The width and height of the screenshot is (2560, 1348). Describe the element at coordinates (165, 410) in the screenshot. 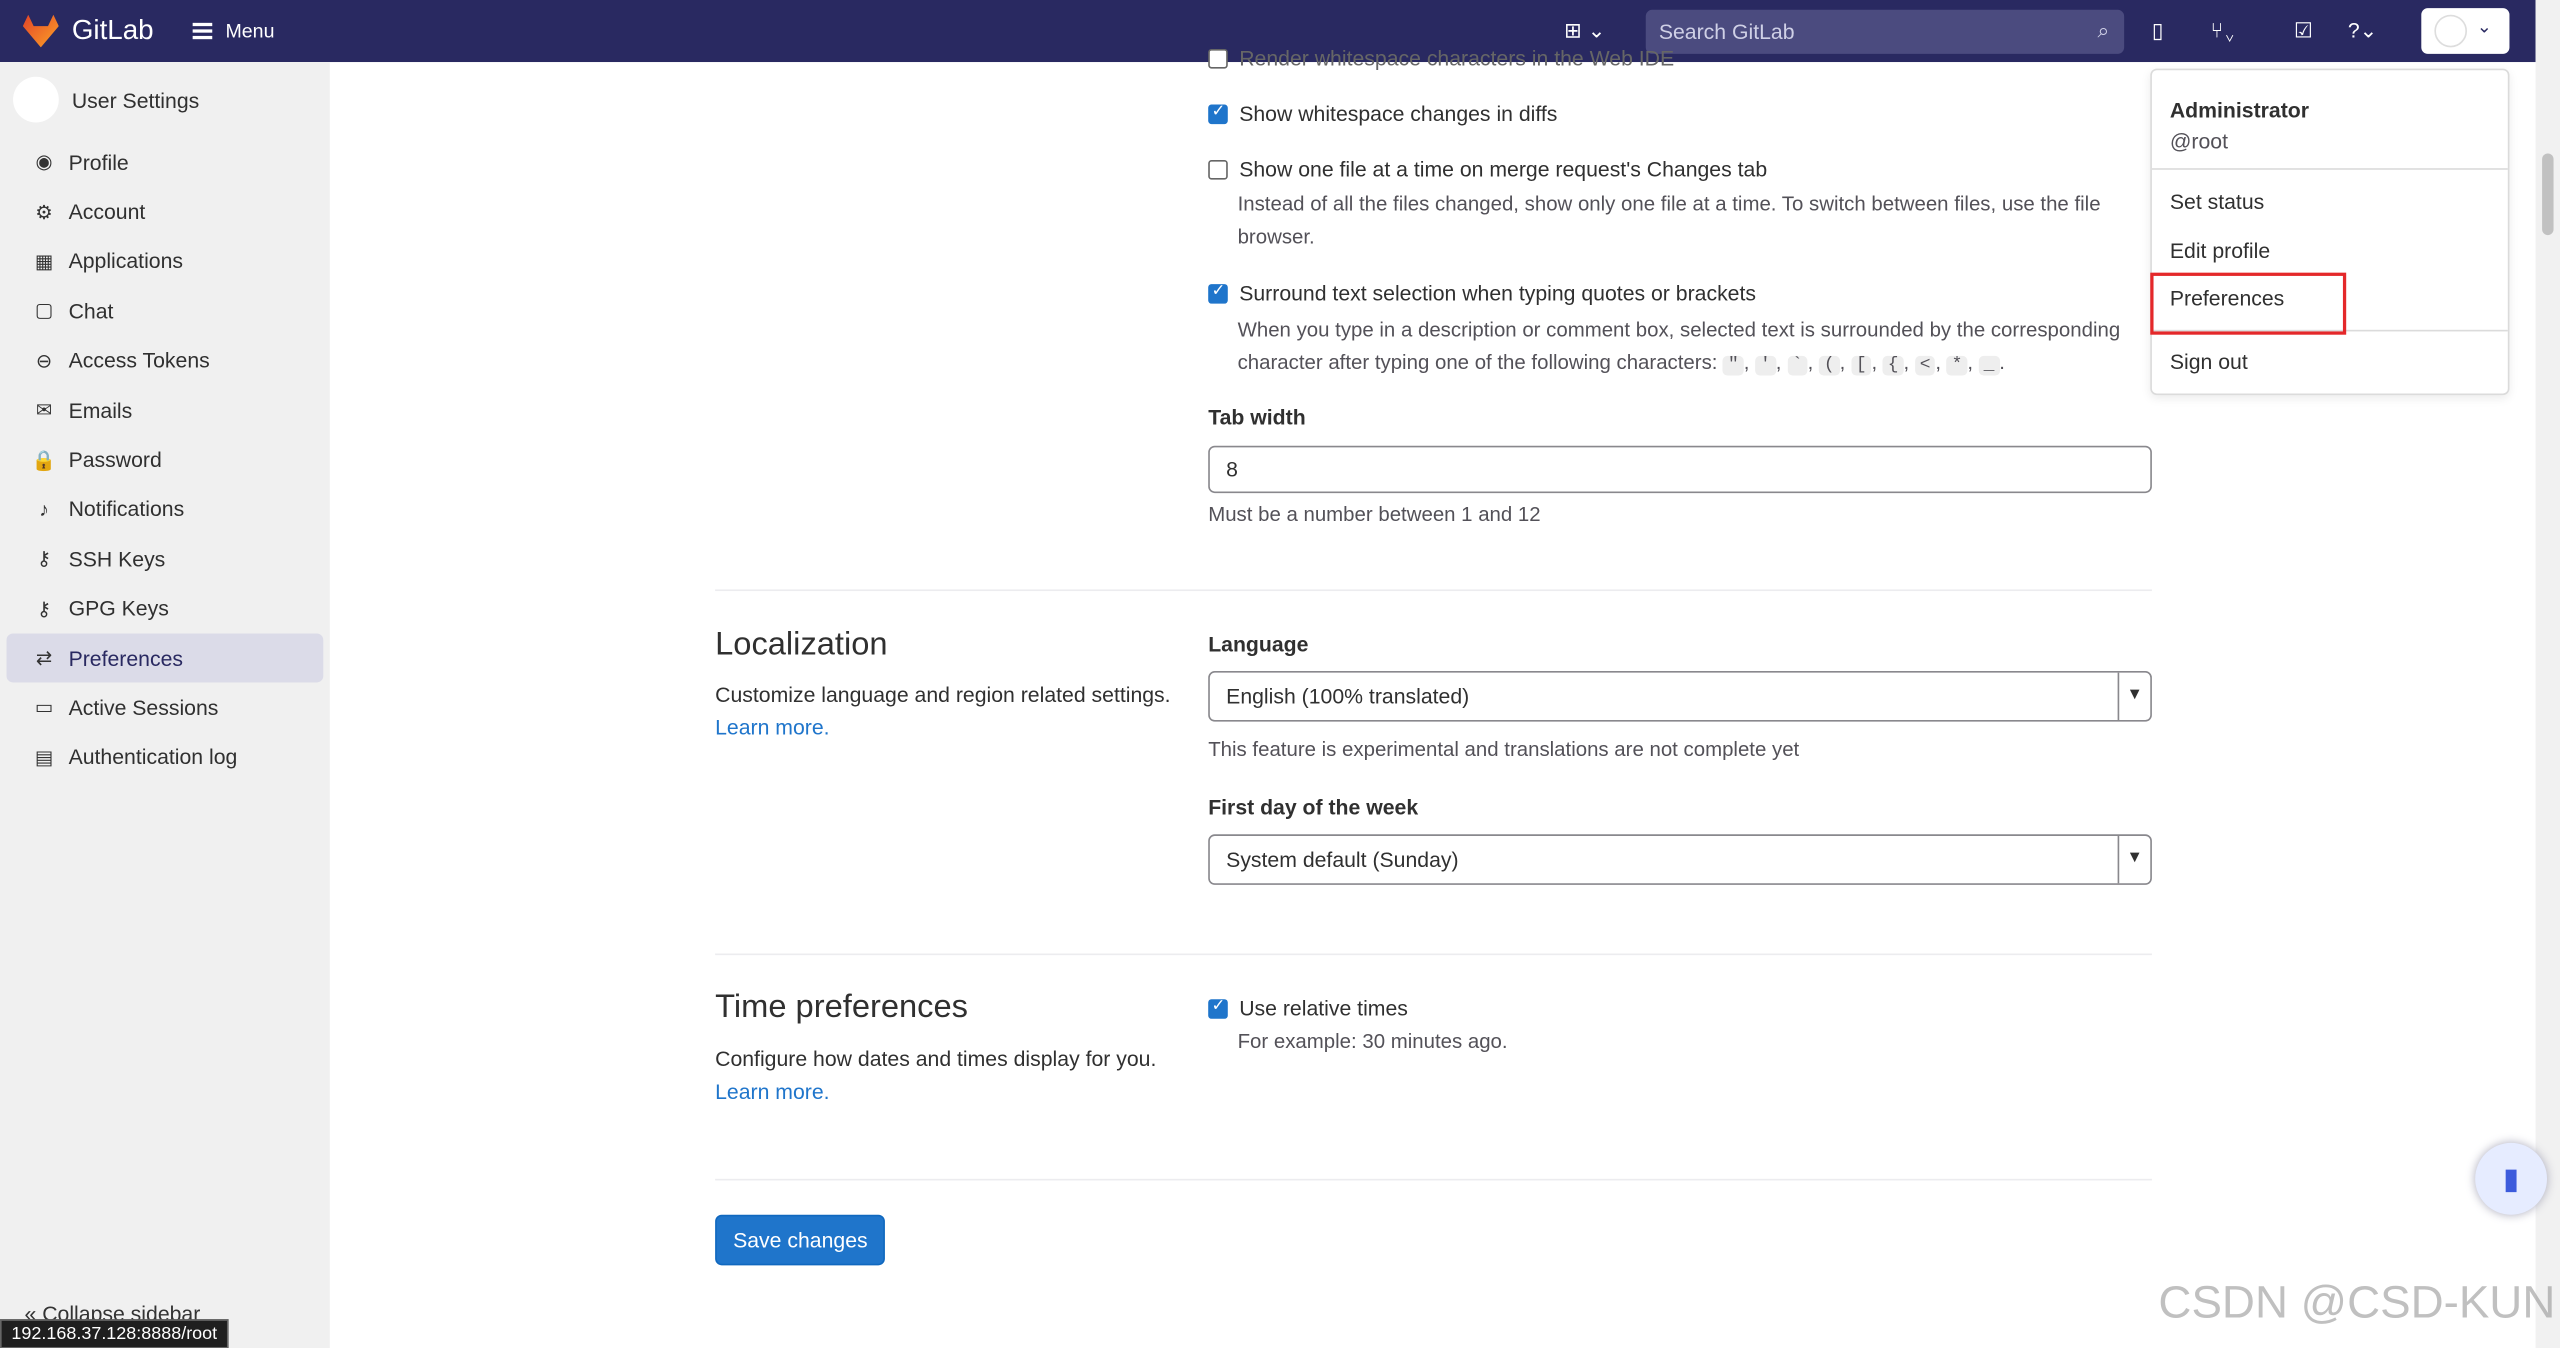

I see `sidebar-item-emails: ✉ Emails` at that location.